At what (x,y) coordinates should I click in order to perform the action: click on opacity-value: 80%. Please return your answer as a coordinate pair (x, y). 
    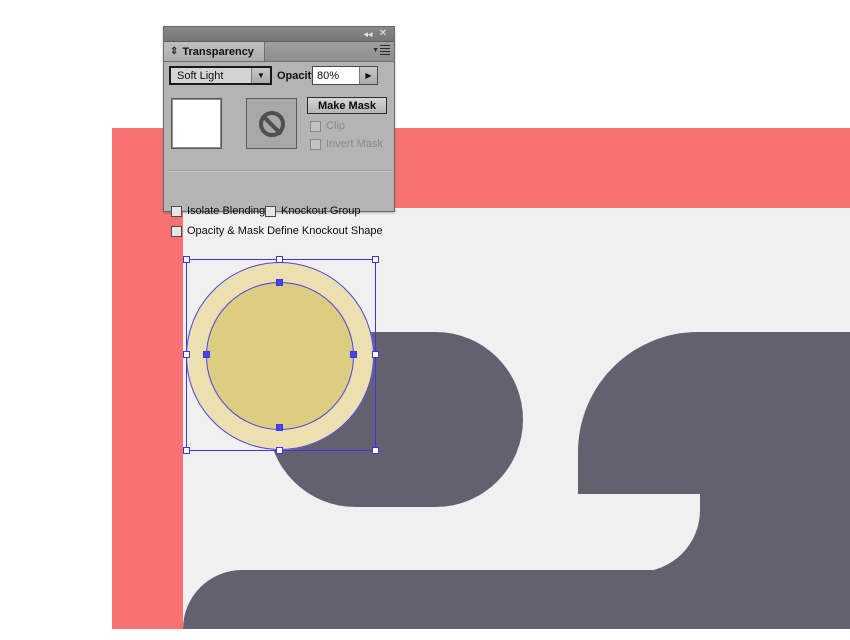
    Looking at the image, I should click on (328, 75).